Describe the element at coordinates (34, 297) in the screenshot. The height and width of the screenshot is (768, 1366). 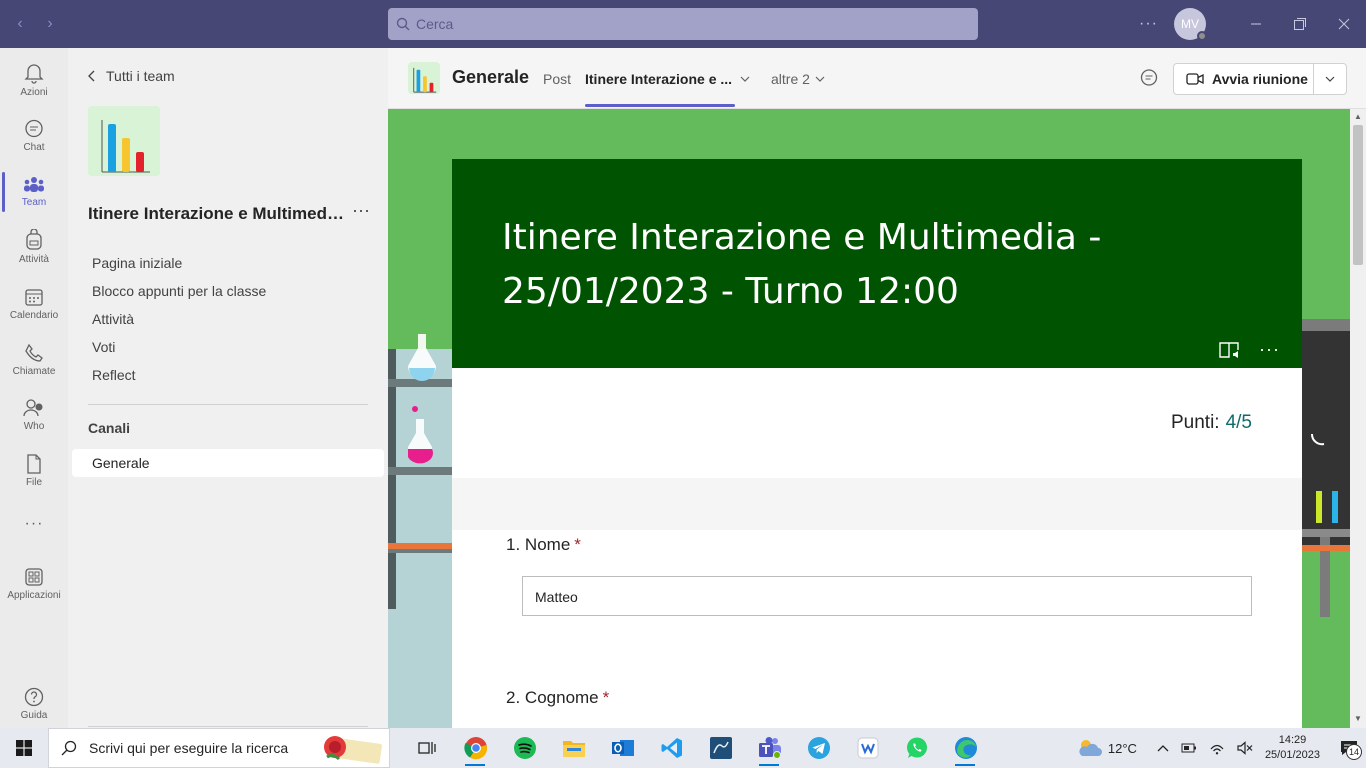
I see `calendar-icon` at that location.